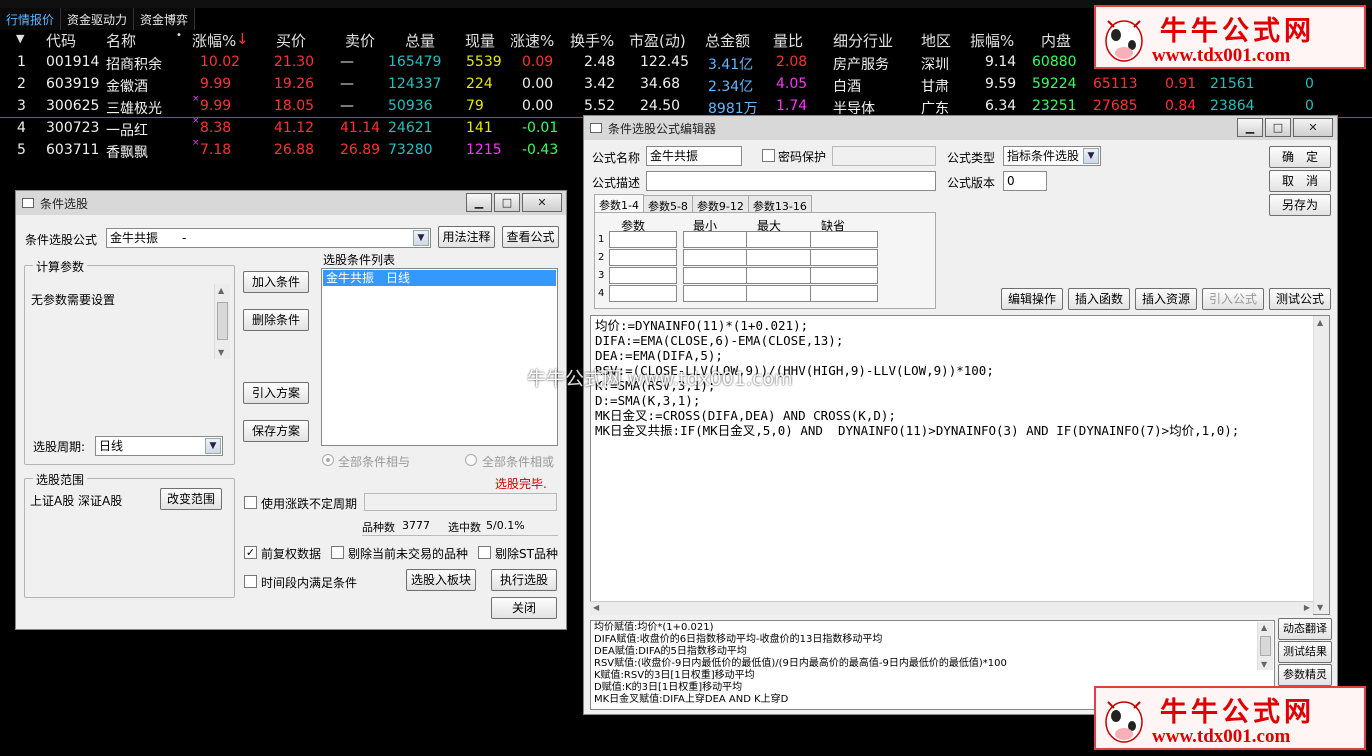 The height and width of the screenshot is (756, 1372). What do you see at coordinates (768, 155) in the screenshot?
I see `password-checkbox` at bounding box center [768, 155].